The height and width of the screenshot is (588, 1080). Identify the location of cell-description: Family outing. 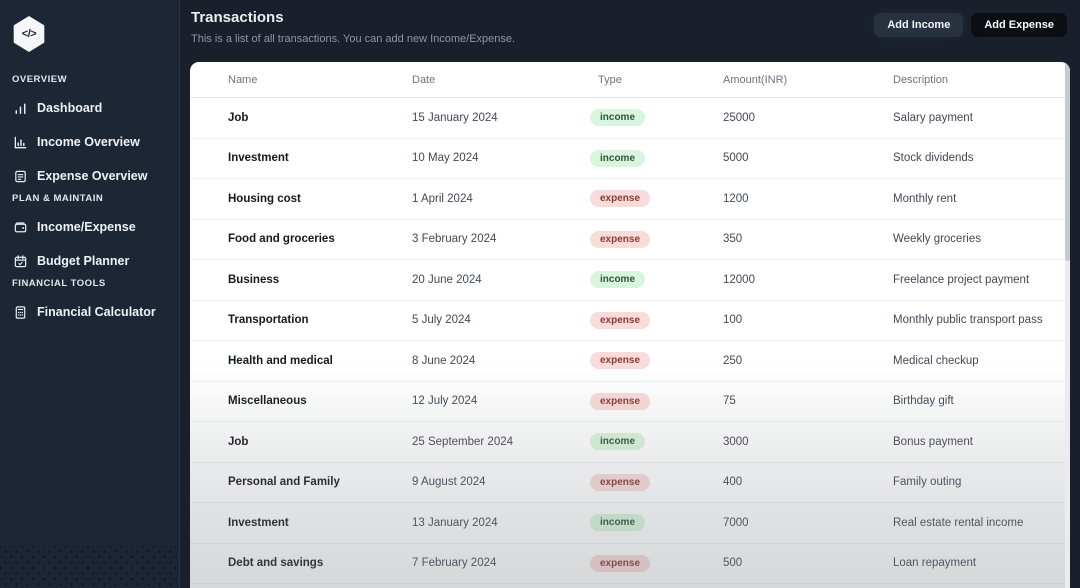
(927, 482).